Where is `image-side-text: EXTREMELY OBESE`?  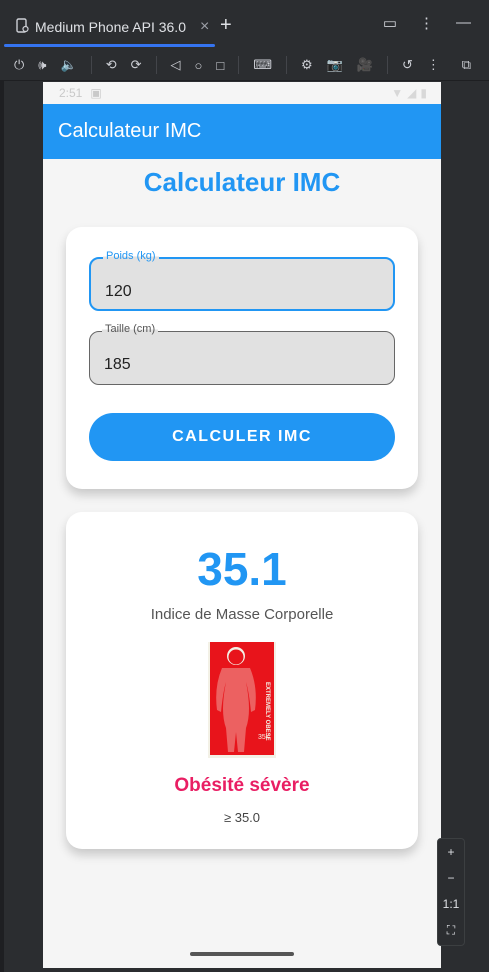
image-side-text: EXTREMELY OBESE is located at coordinates (267, 711).